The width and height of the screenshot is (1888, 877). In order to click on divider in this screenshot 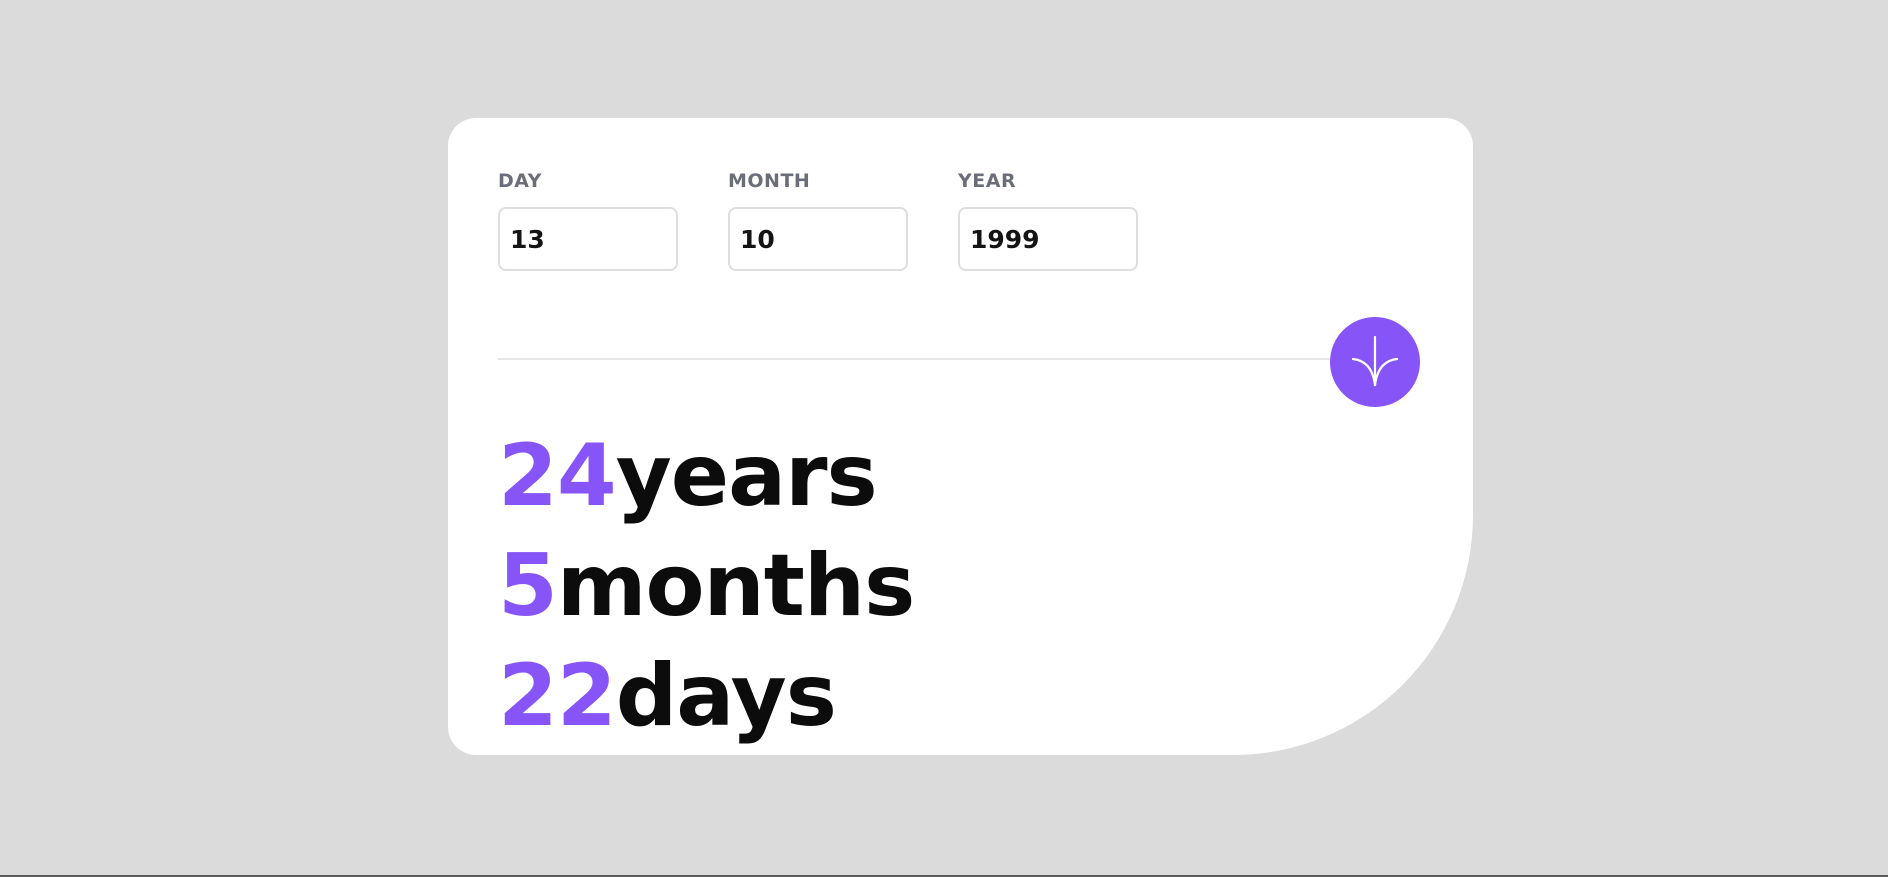, I will do `click(958, 359)`.